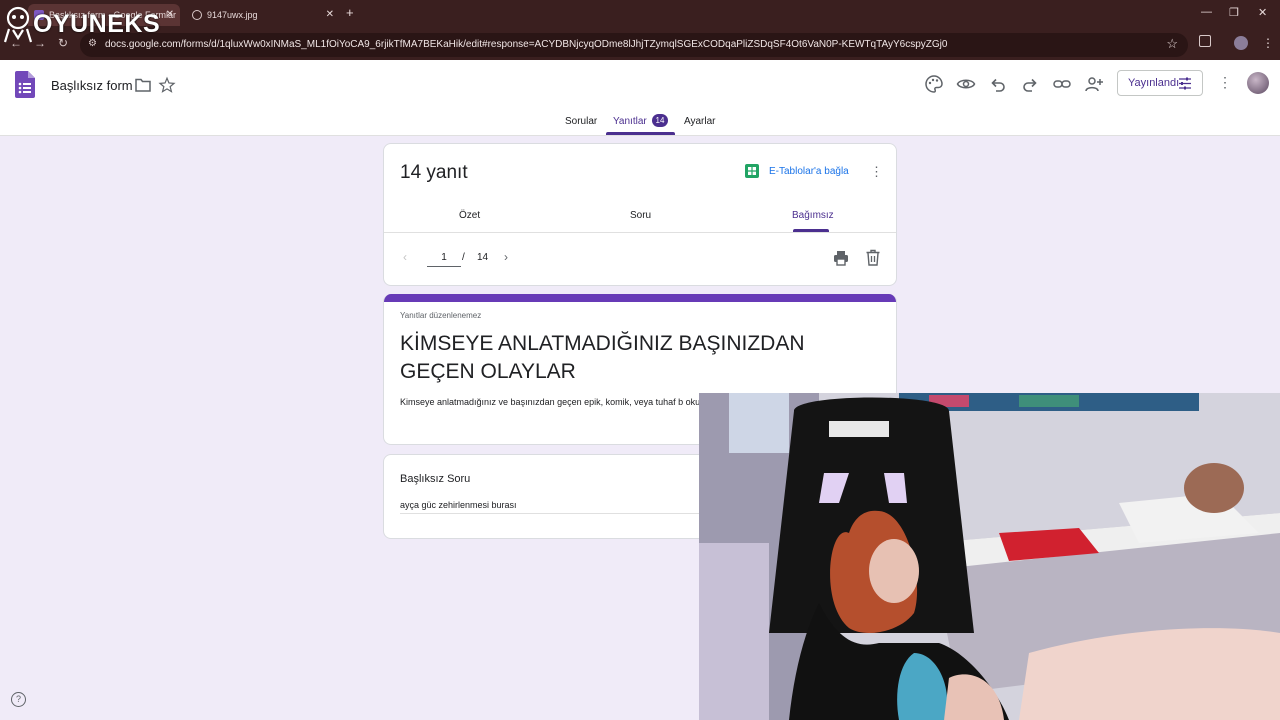  What do you see at coordinates (1258, 83) in the screenshot?
I see `user-avatar` at bounding box center [1258, 83].